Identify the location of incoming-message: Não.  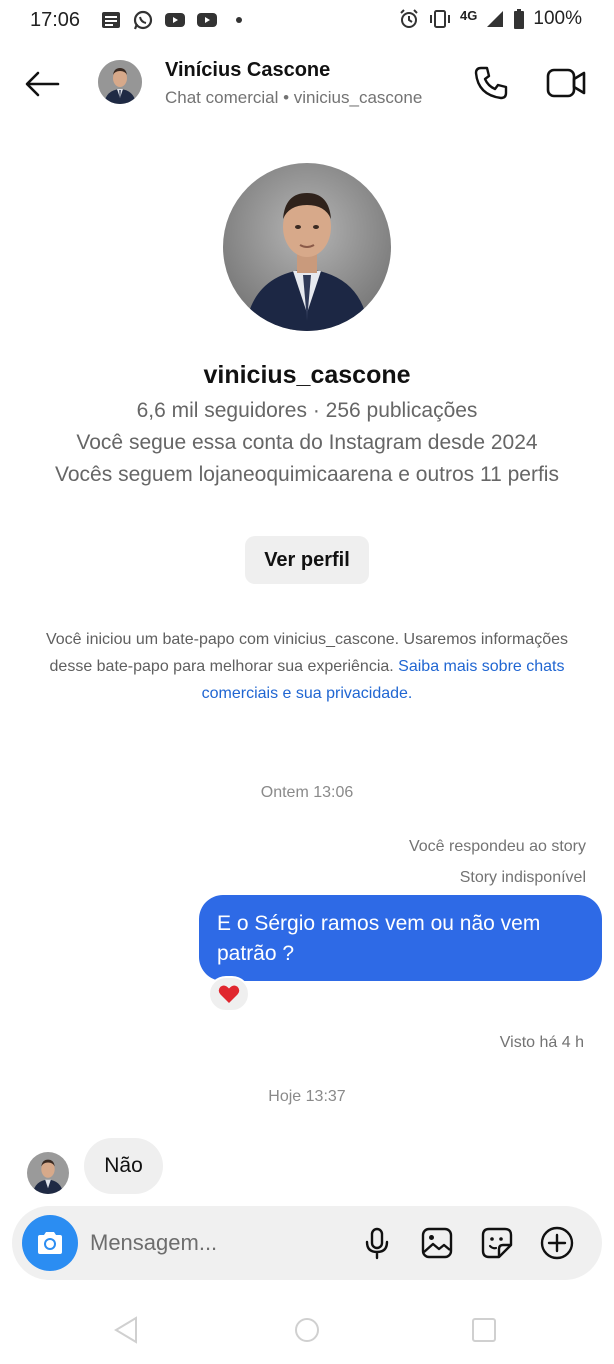
(123, 1166).